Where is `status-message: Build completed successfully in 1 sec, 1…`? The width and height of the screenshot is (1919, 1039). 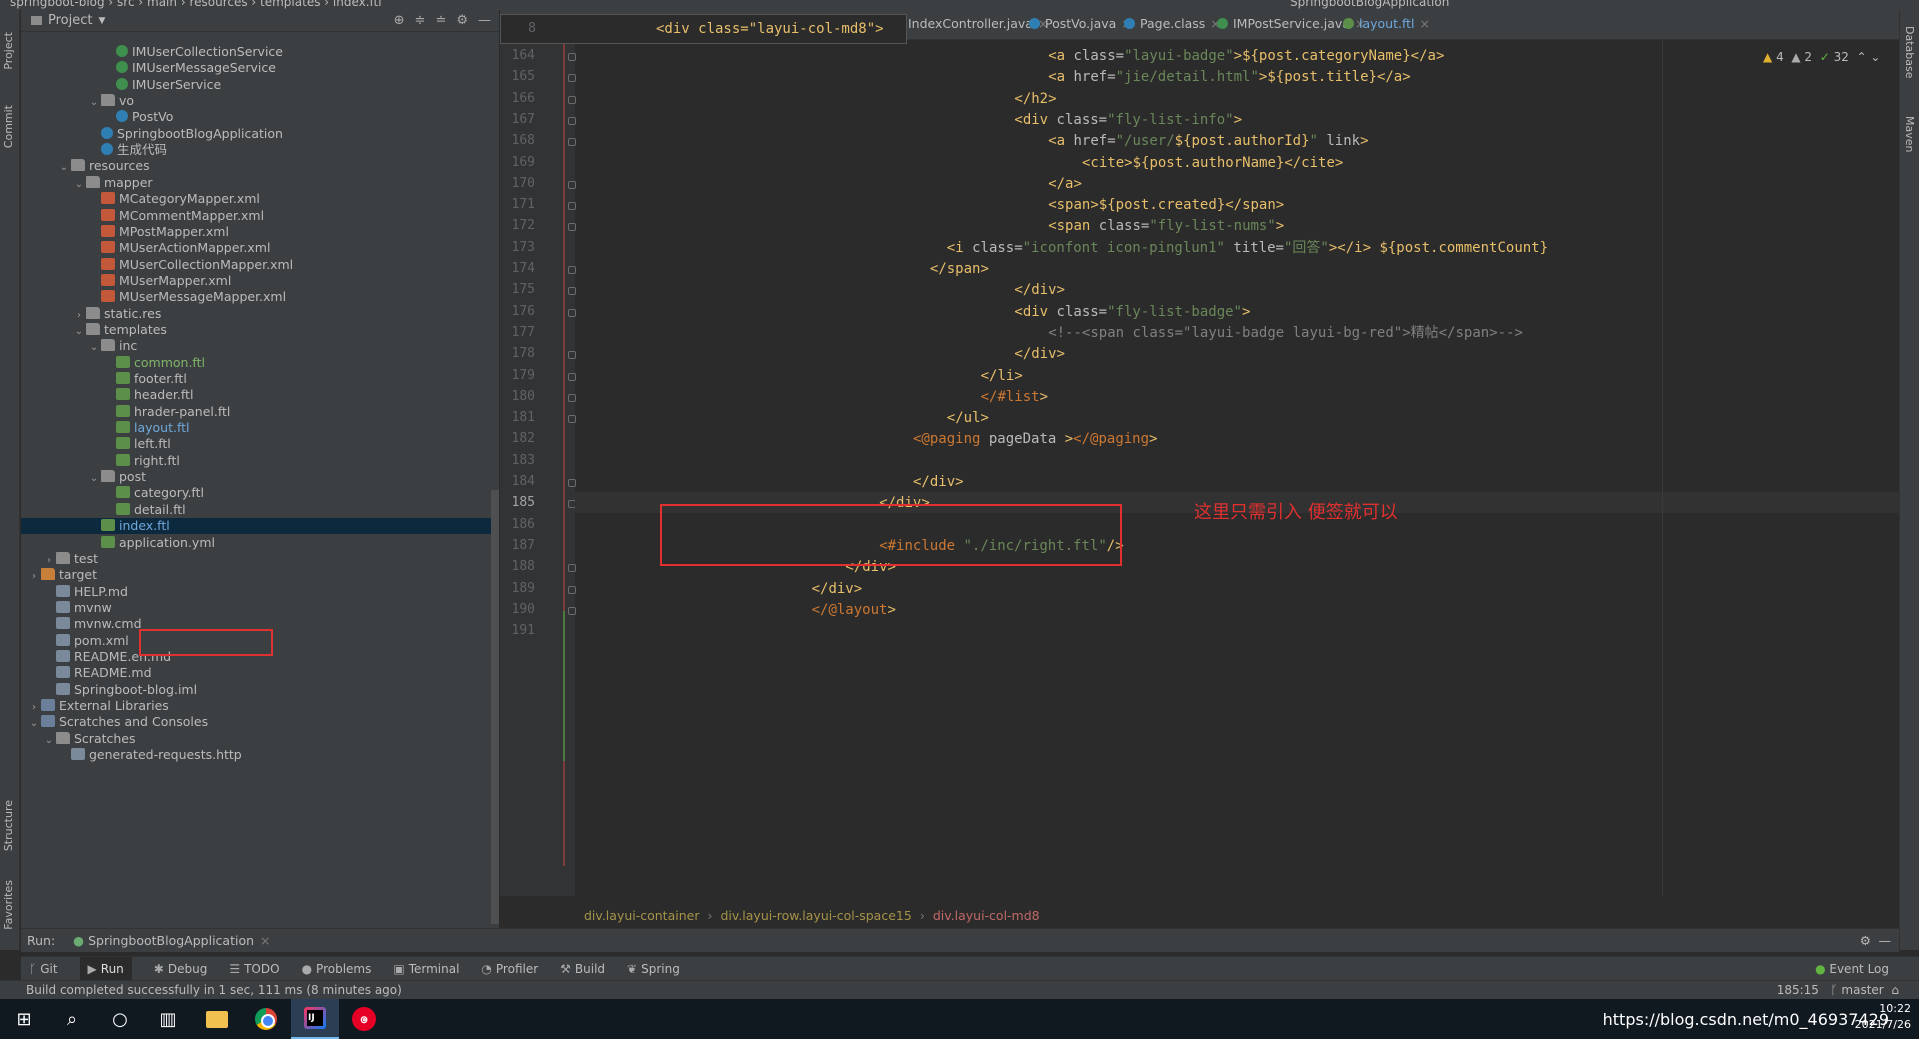 status-message: Build completed successfully in 1 sec, 1… is located at coordinates (214, 990).